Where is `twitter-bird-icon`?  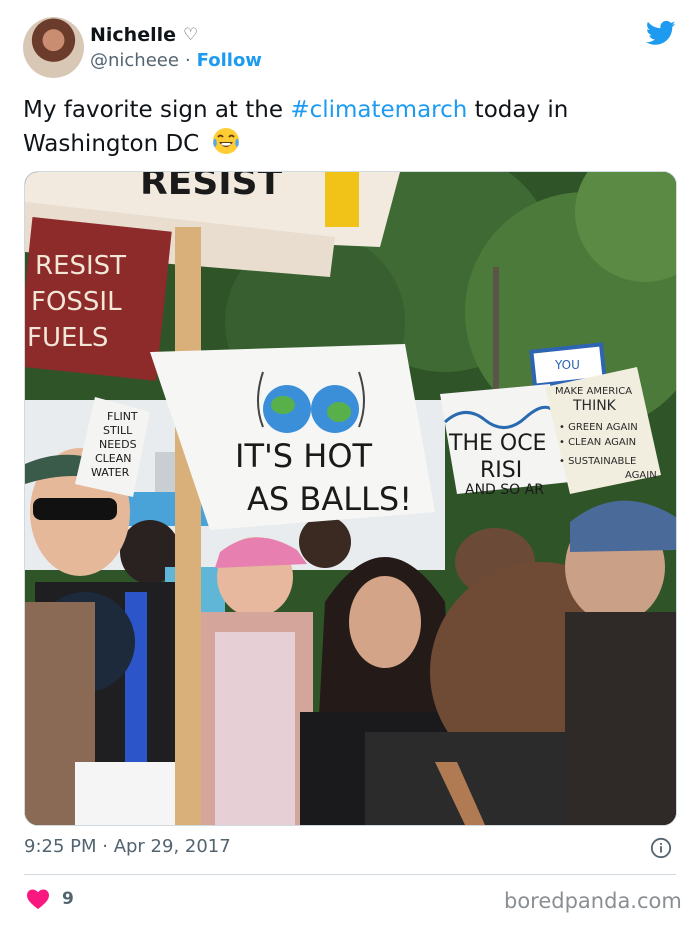
twitter-bird-icon is located at coordinates (661, 33).